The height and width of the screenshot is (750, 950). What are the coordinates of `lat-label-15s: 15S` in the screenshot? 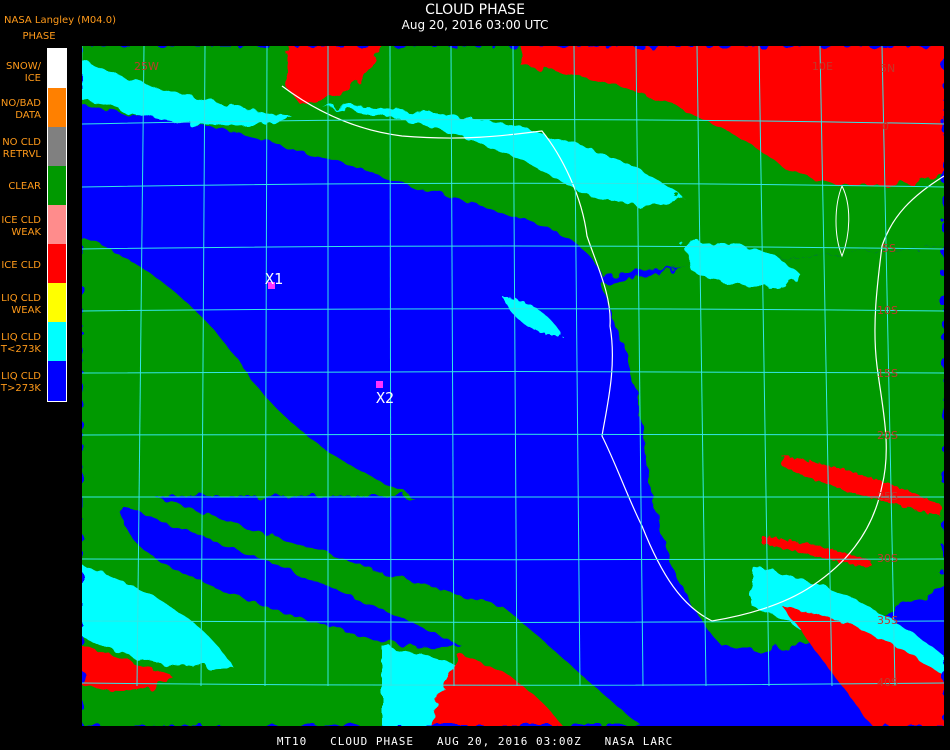 It's located at (887, 373).